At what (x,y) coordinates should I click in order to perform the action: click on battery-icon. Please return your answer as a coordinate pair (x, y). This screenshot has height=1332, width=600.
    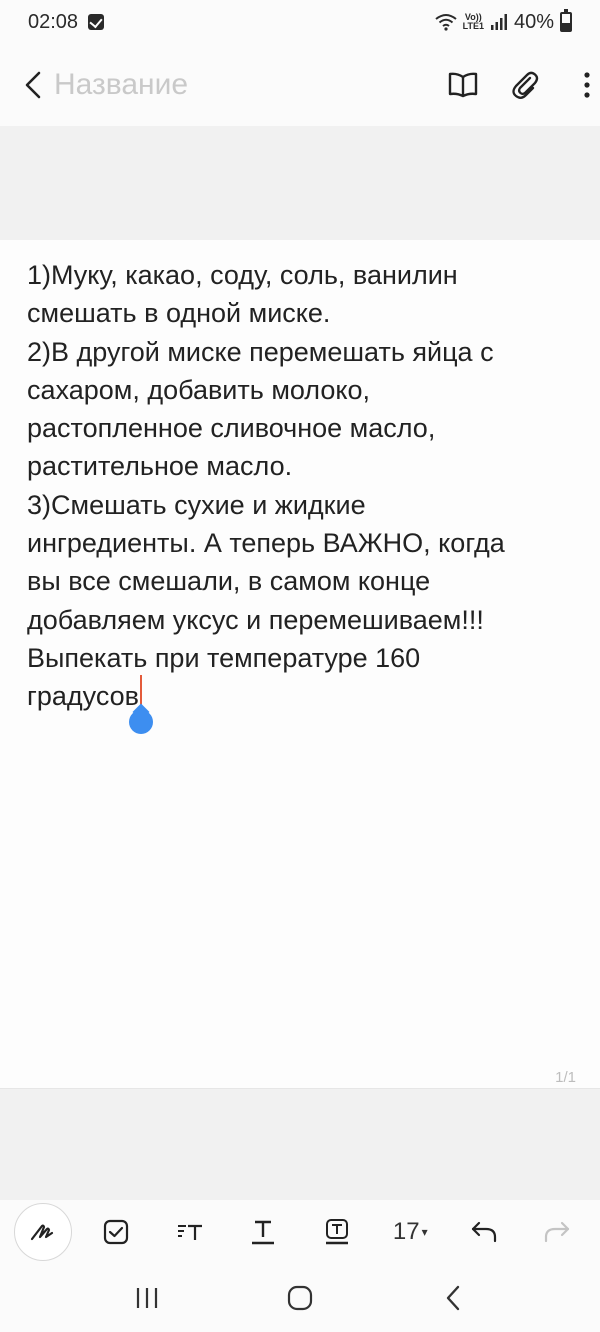
    Looking at the image, I should click on (566, 20).